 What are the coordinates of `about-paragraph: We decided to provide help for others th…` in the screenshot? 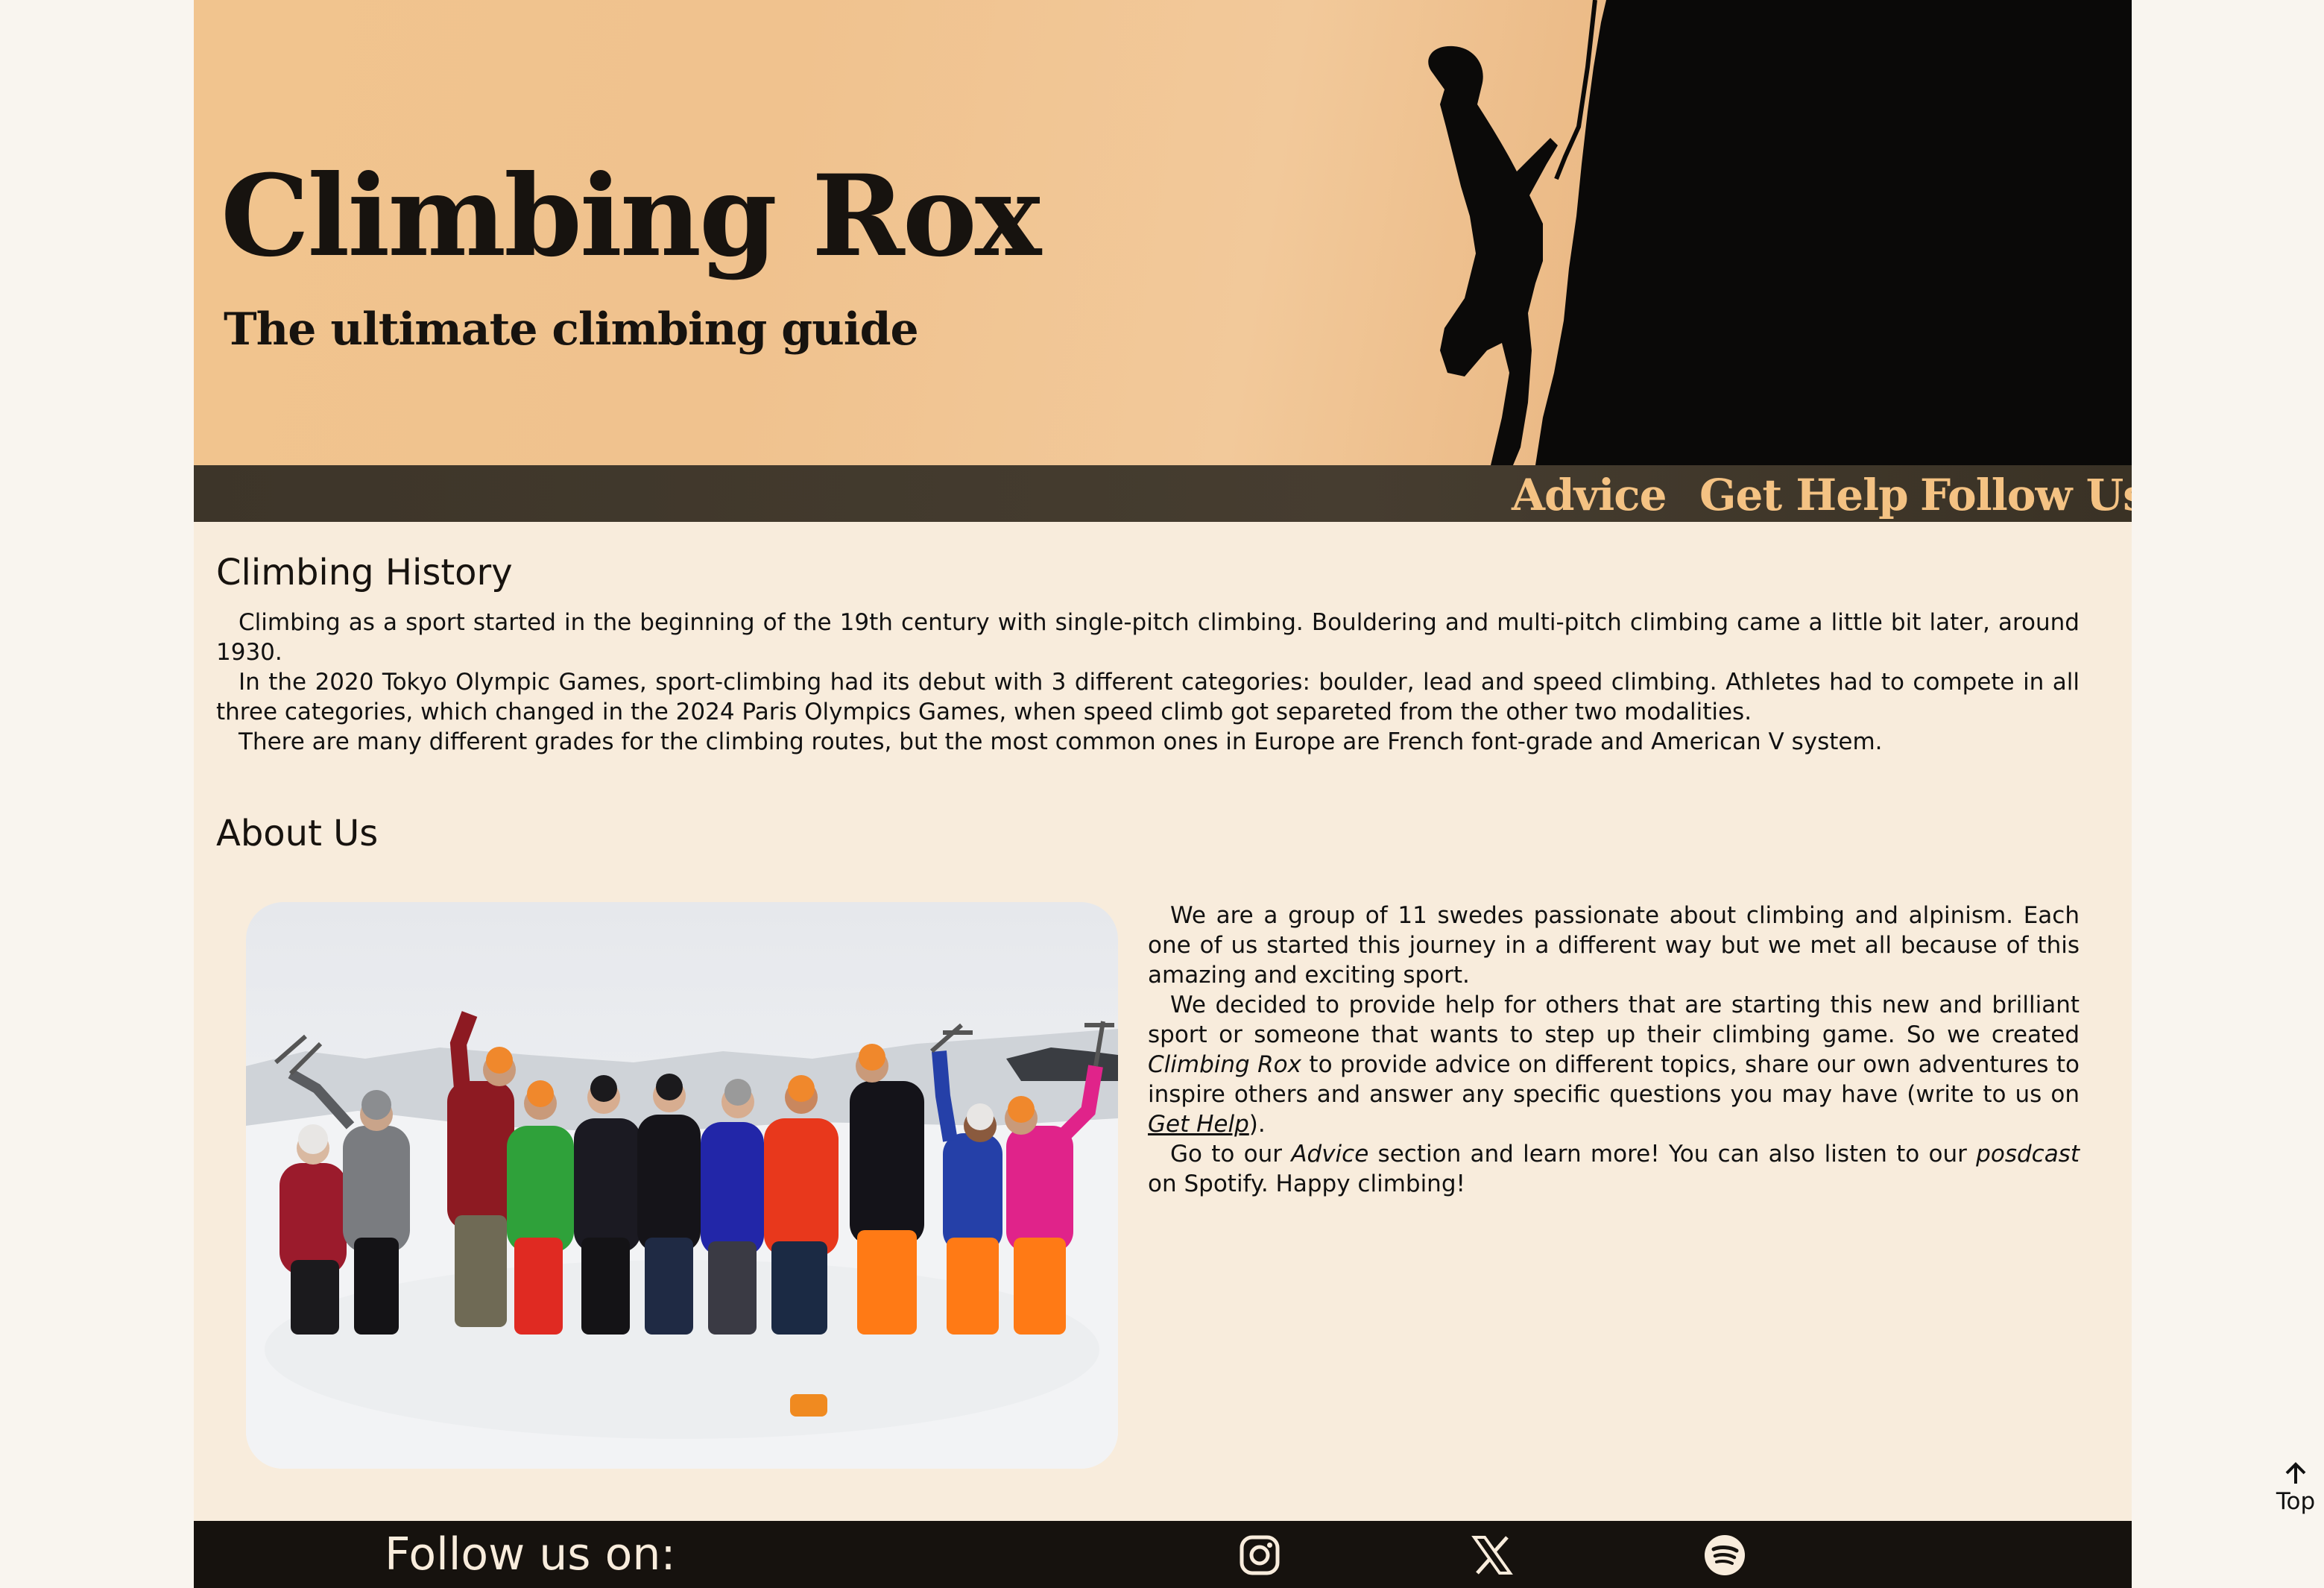 It's located at (1614, 1064).